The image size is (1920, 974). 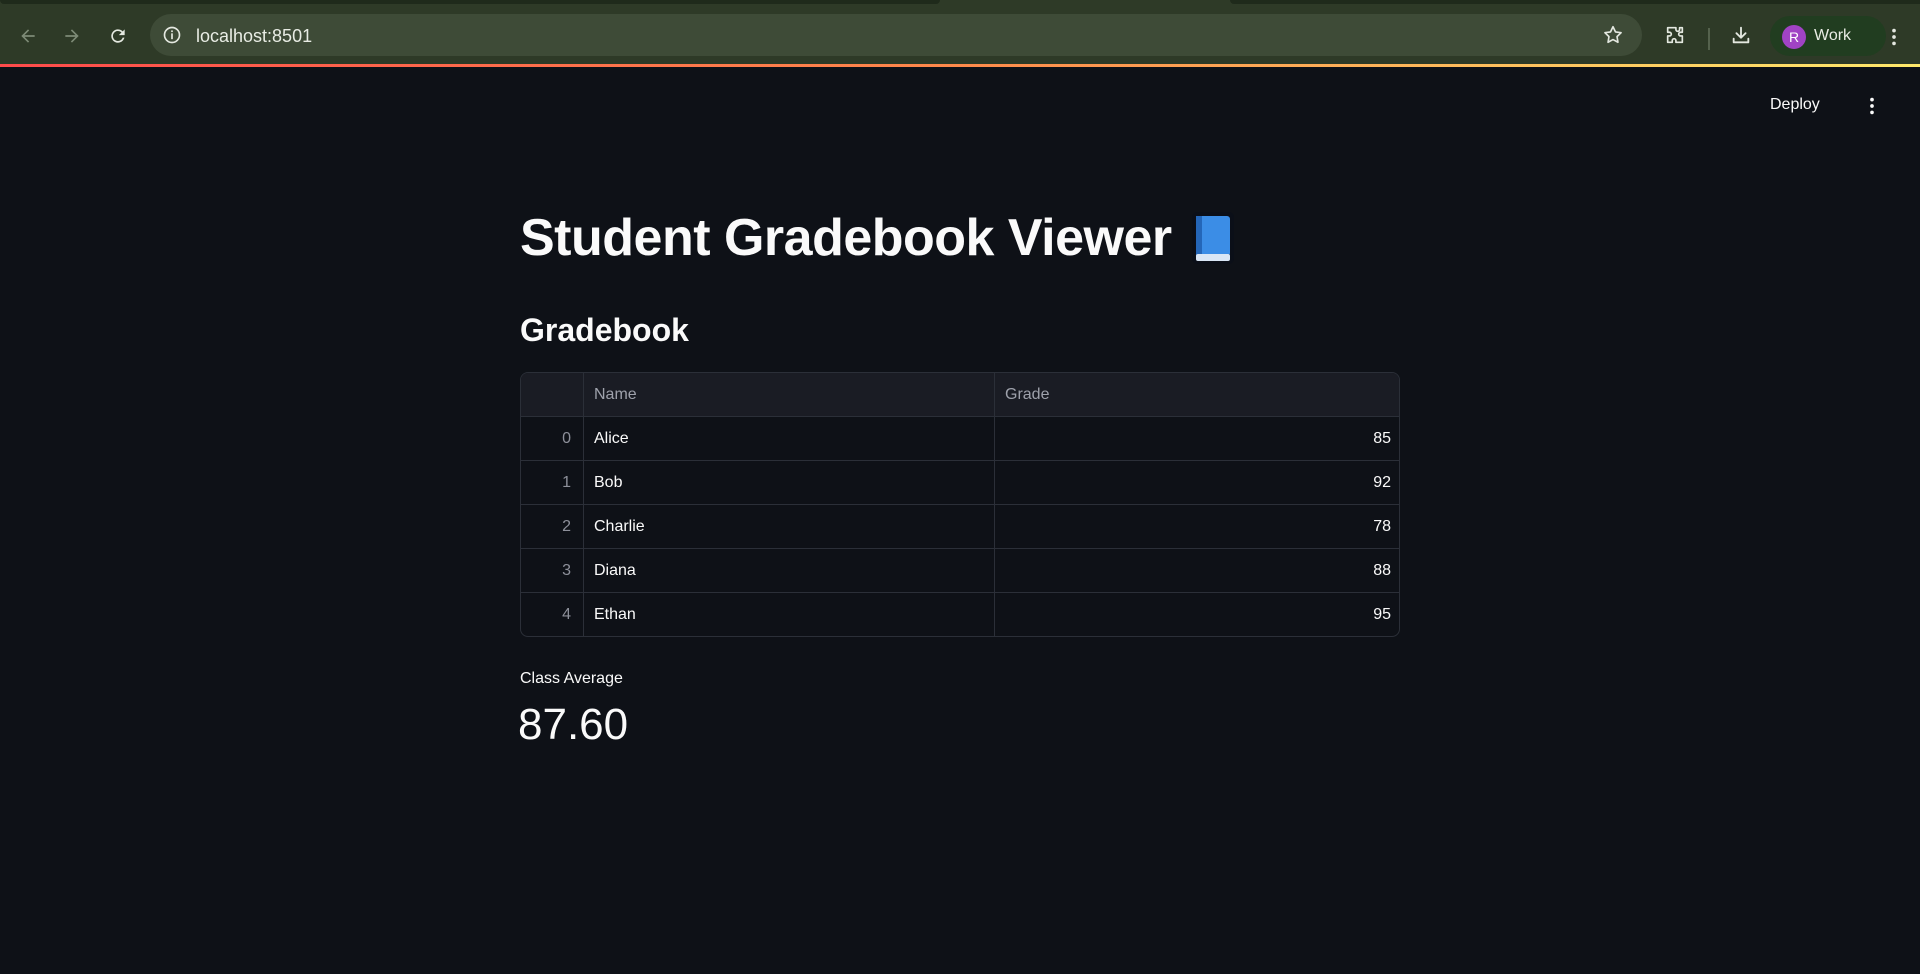 I want to click on name-cell: Alice, so click(x=789, y=439).